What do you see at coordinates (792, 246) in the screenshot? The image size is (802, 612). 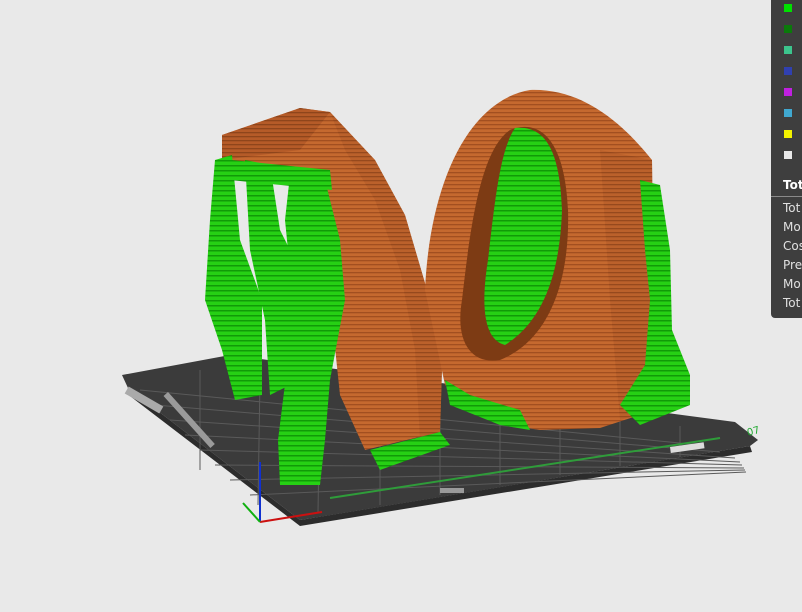 I see `stat-row: Cos` at bounding box center [792, 246].